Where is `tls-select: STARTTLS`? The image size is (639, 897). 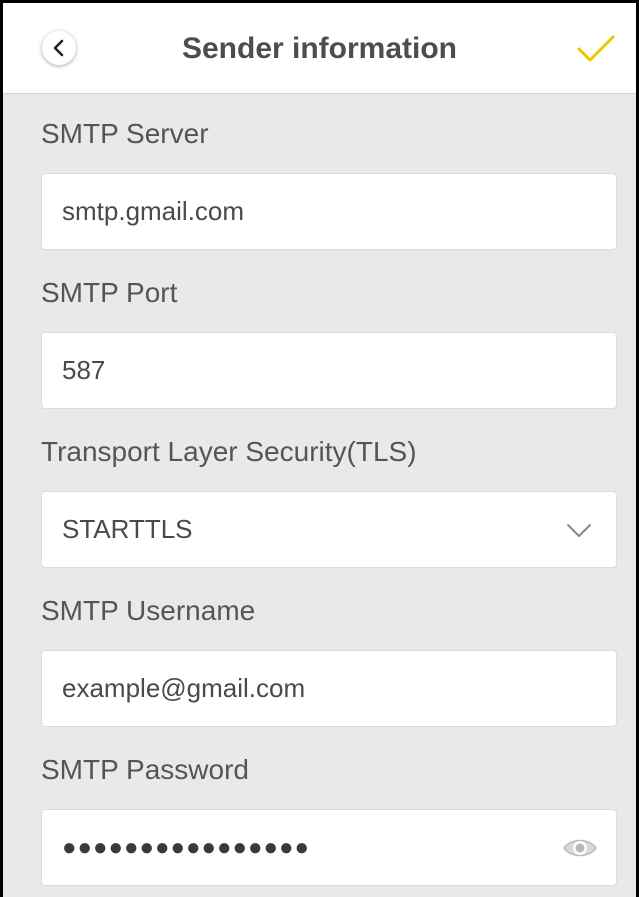
tls-select: STARTTLS is located at coordinates (329, 529).